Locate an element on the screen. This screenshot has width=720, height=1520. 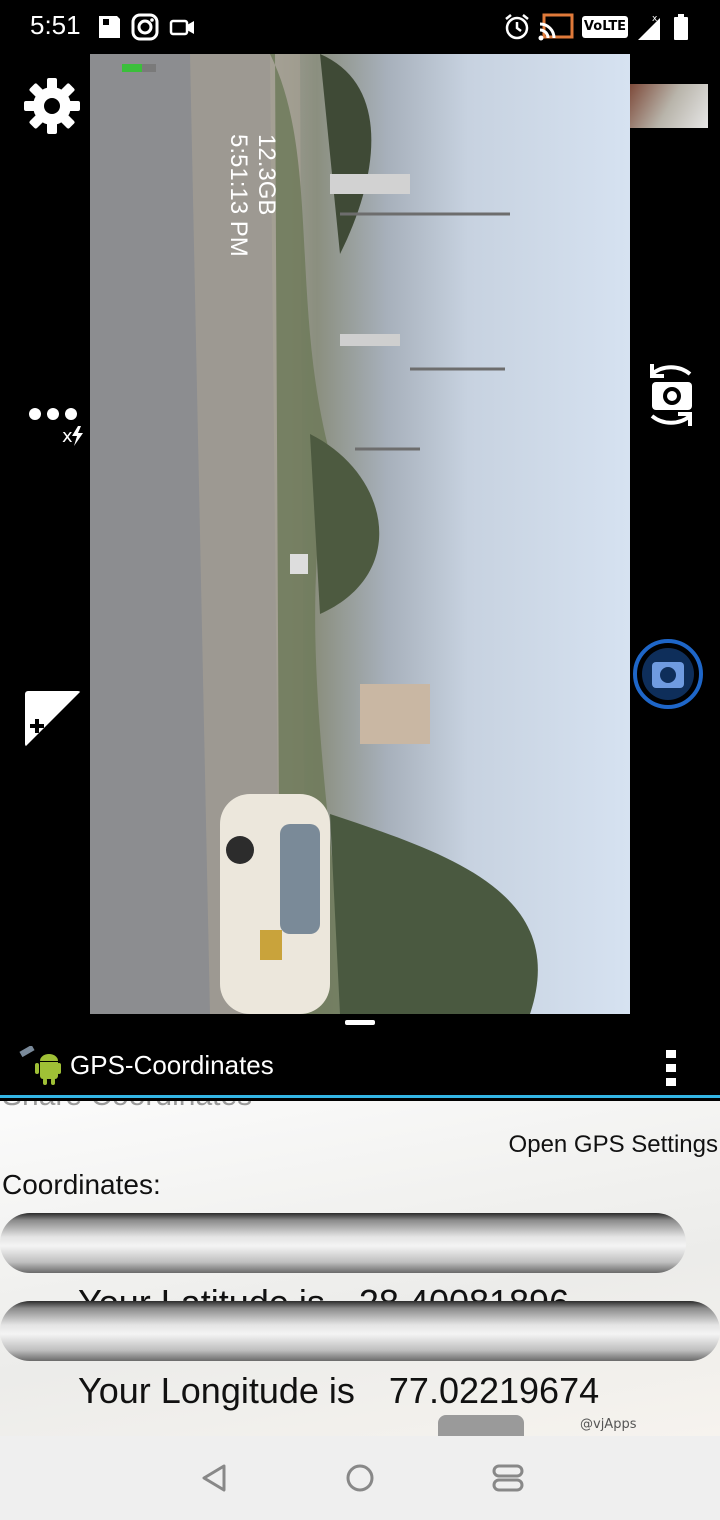
battery-icon is located at coordinates (681, 27).